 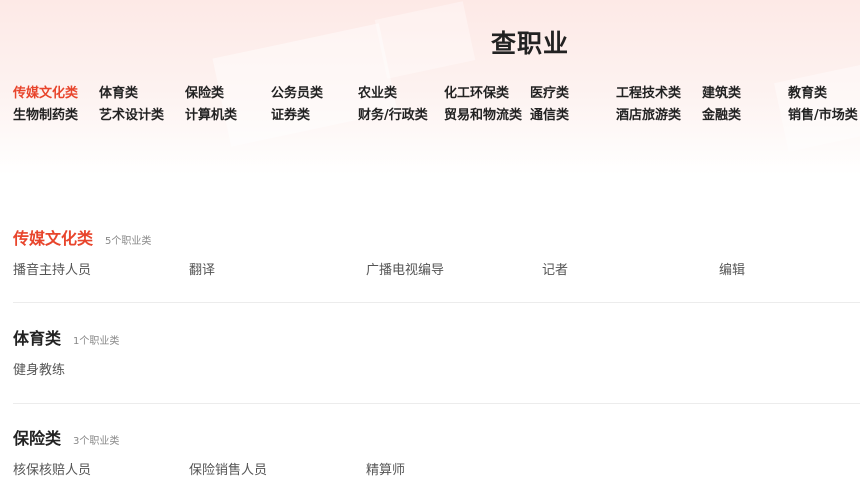 I want to click on job-link: 精算师, so click(x=385, y=468).